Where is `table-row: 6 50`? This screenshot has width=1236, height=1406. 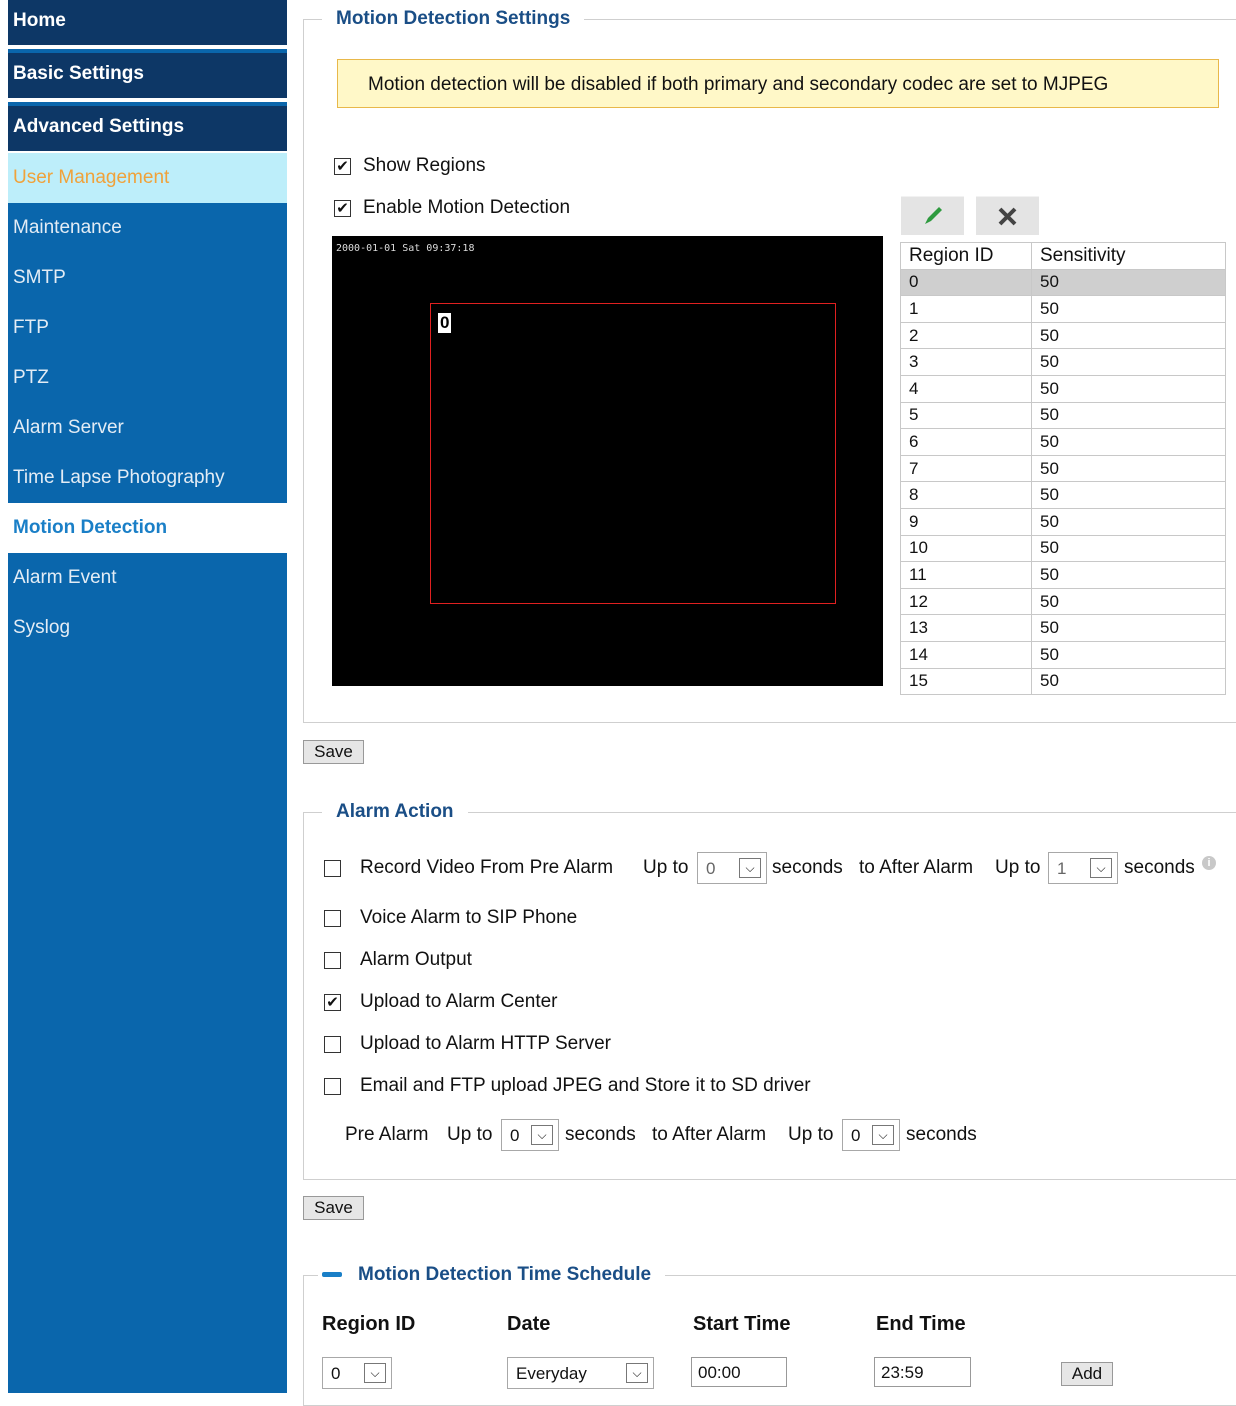 table-row: 6 50 is located at coordinates (1063, 442).